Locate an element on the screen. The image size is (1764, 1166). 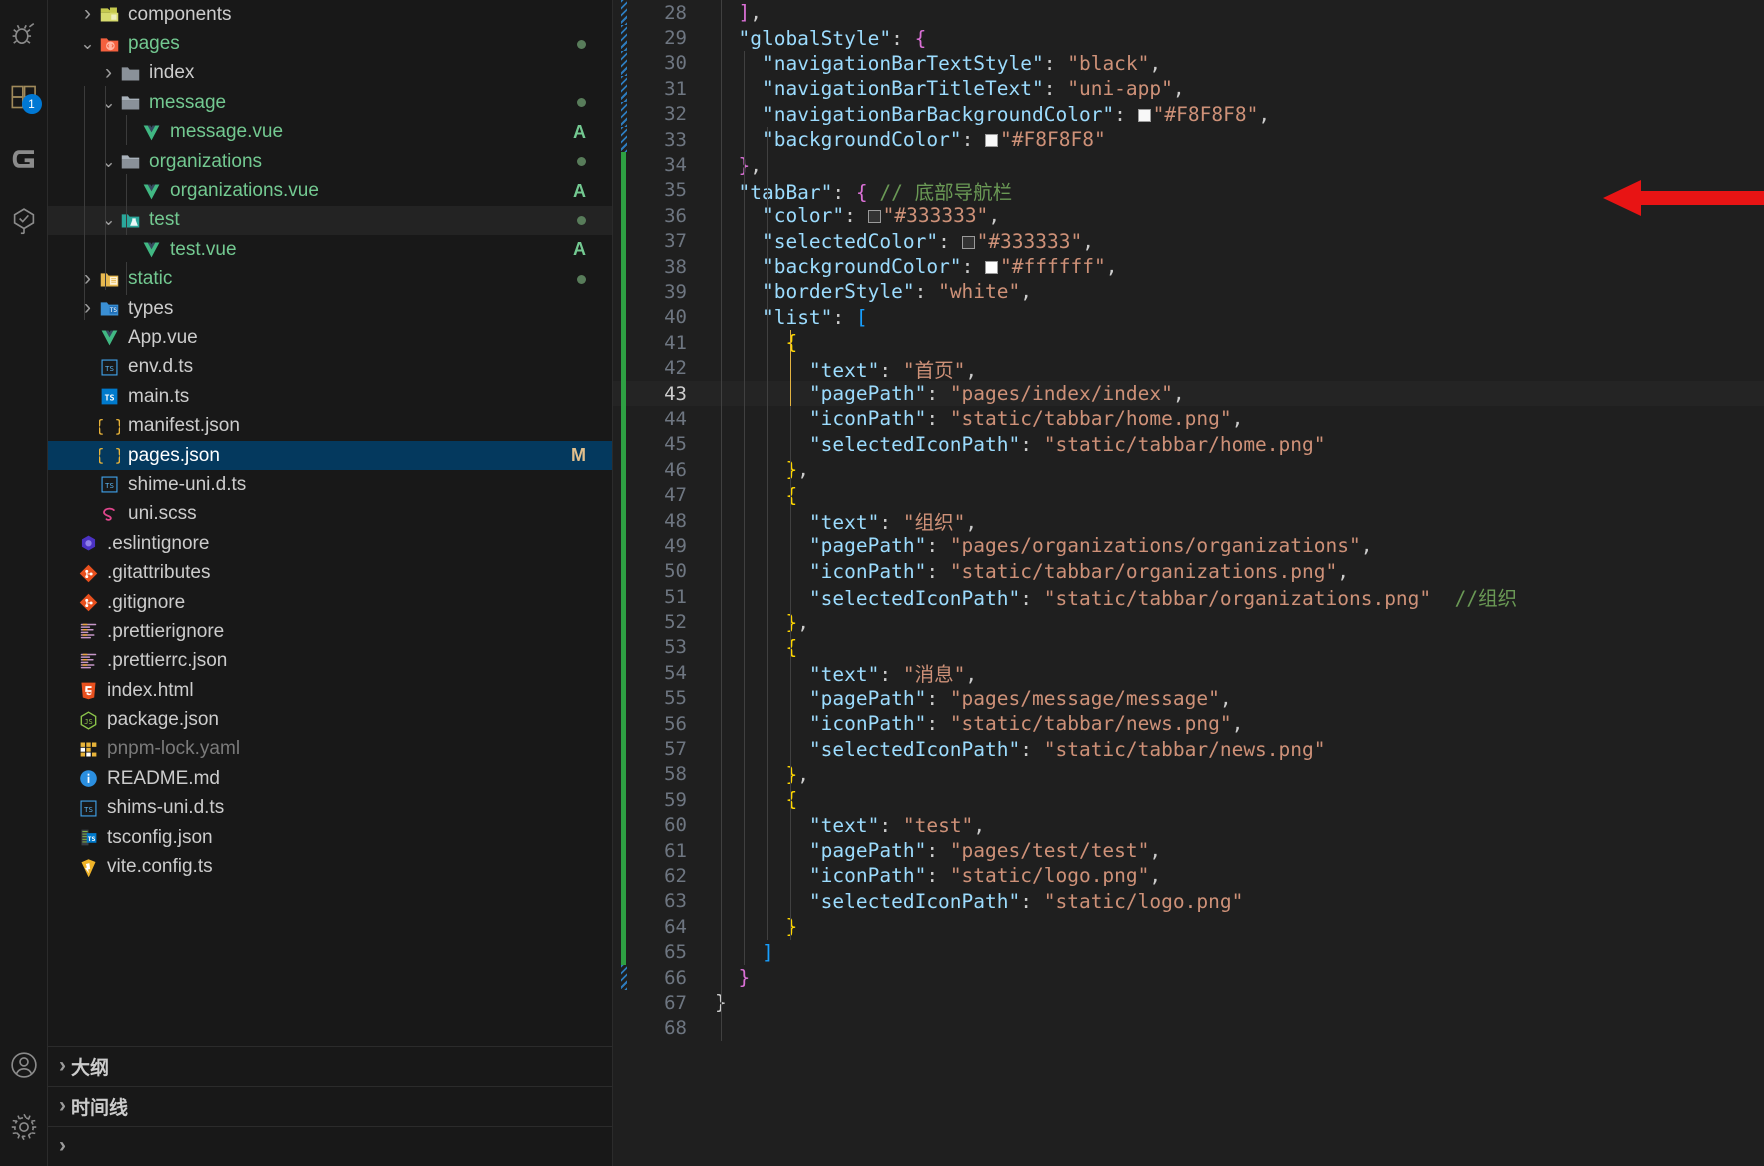
code-line: 28 ], is located at coordinates (1188, 13).